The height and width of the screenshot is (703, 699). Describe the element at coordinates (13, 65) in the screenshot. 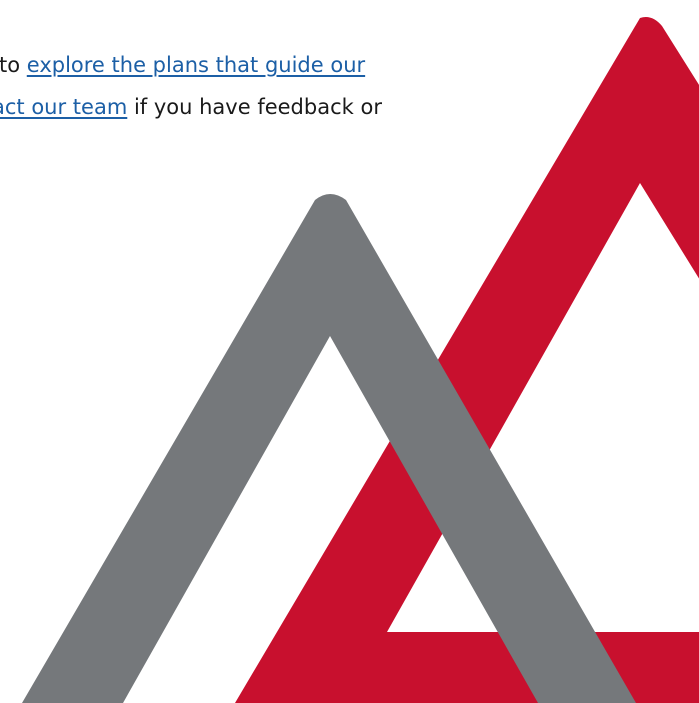

I see `line-1-prefix-text: to` at that location.